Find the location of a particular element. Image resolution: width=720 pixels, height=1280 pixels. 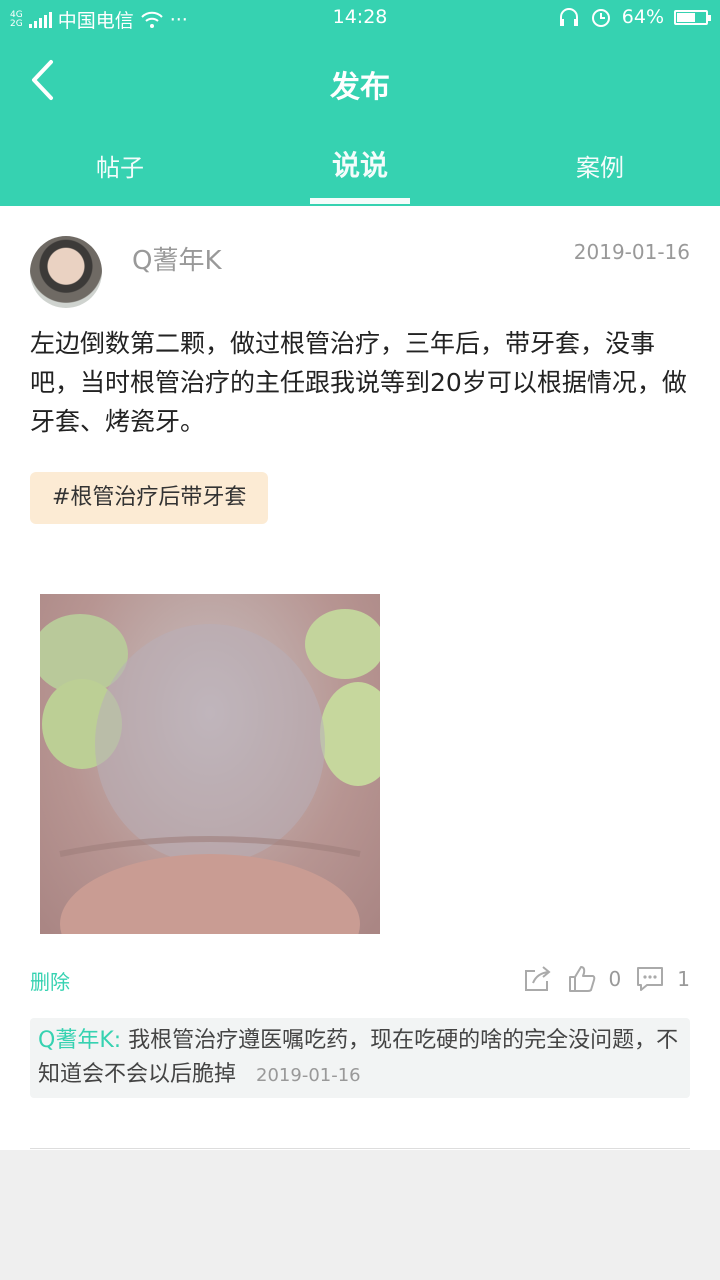

tab-cases: 案例 is located at coordinates (600, 170).